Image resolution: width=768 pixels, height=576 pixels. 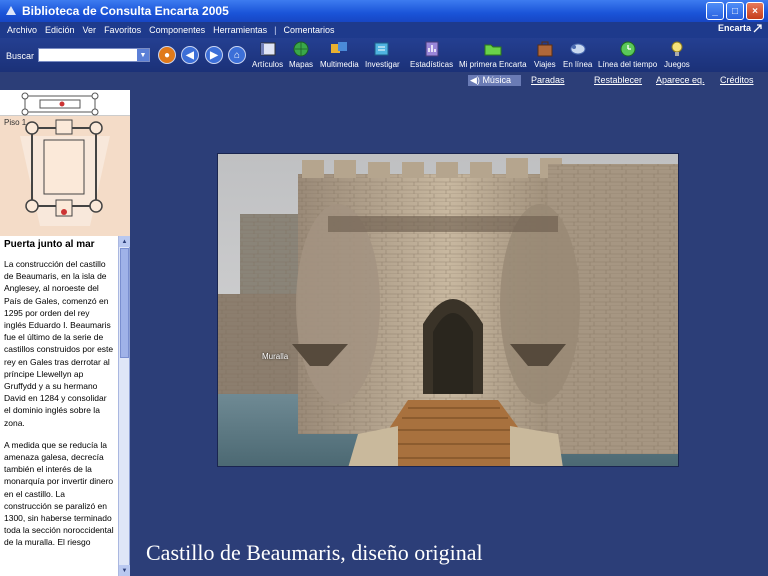 I want to click on tool-en-linea: En línea, so click(x=577, y=54).